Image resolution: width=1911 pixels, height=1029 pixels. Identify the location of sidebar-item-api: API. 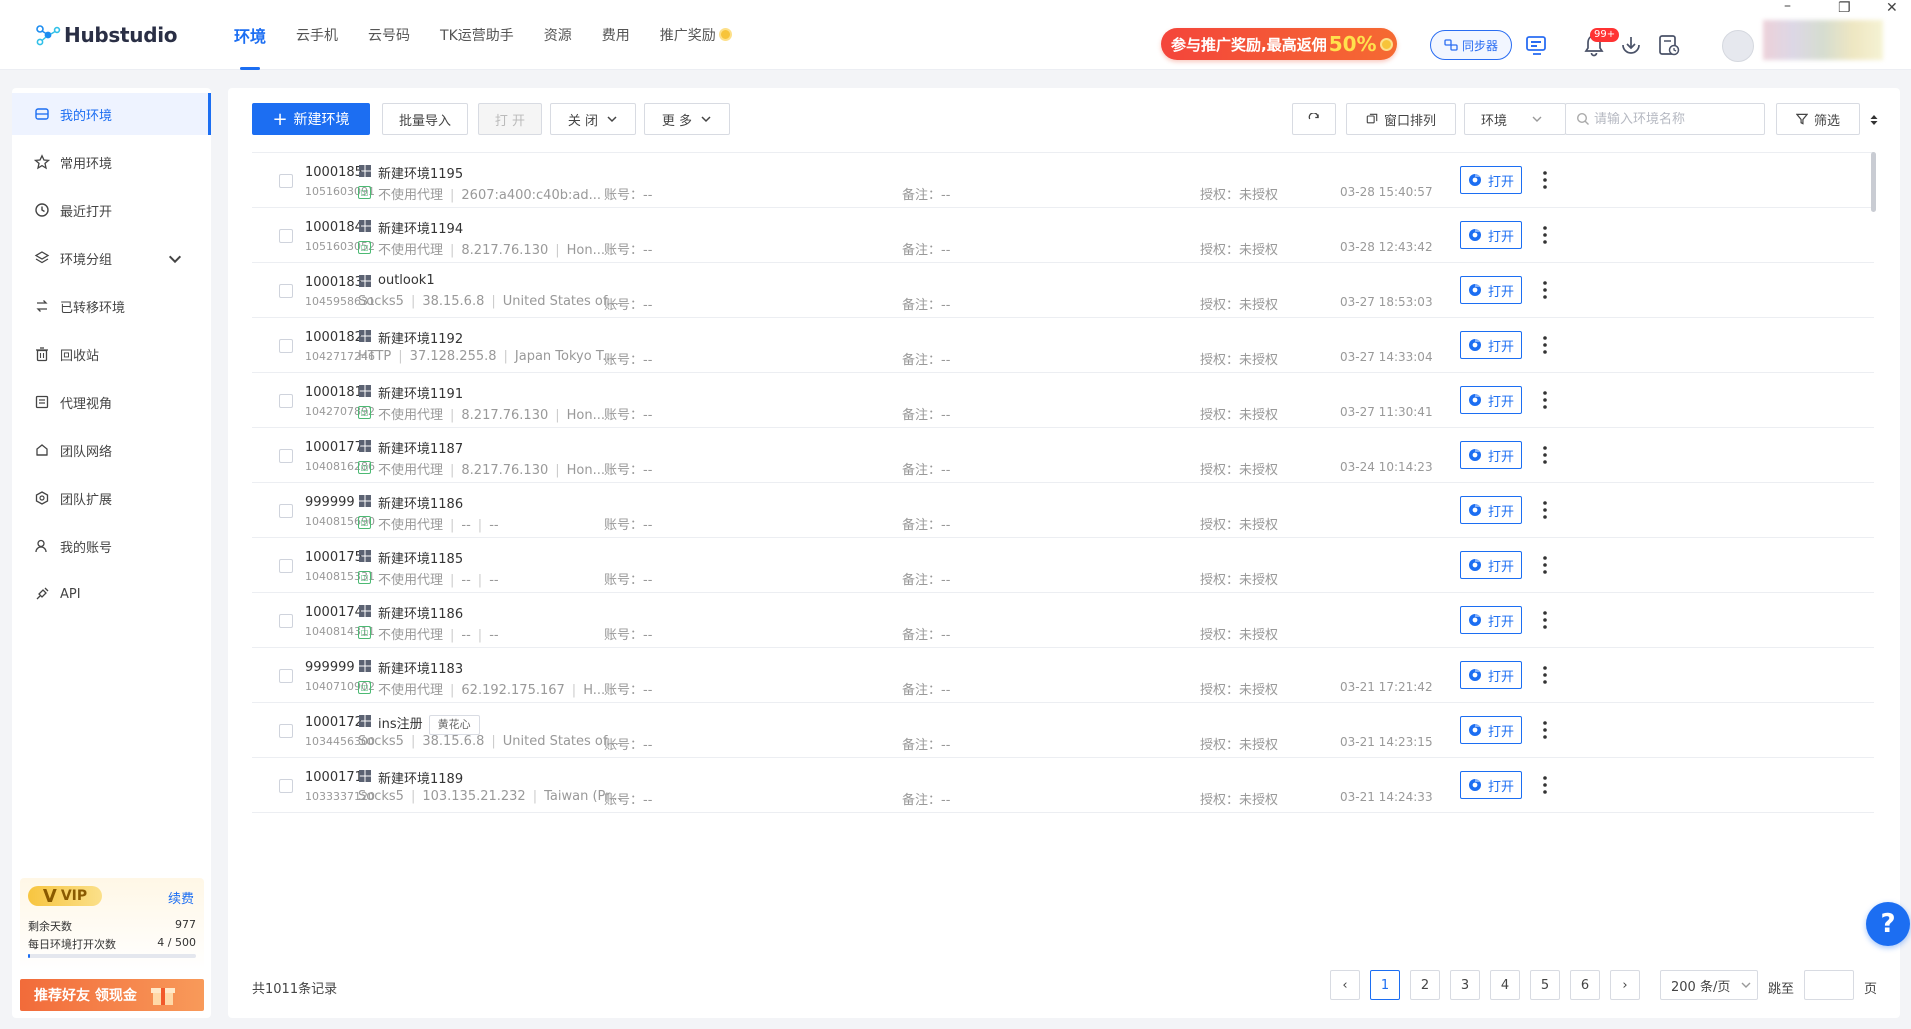
(111, 594).